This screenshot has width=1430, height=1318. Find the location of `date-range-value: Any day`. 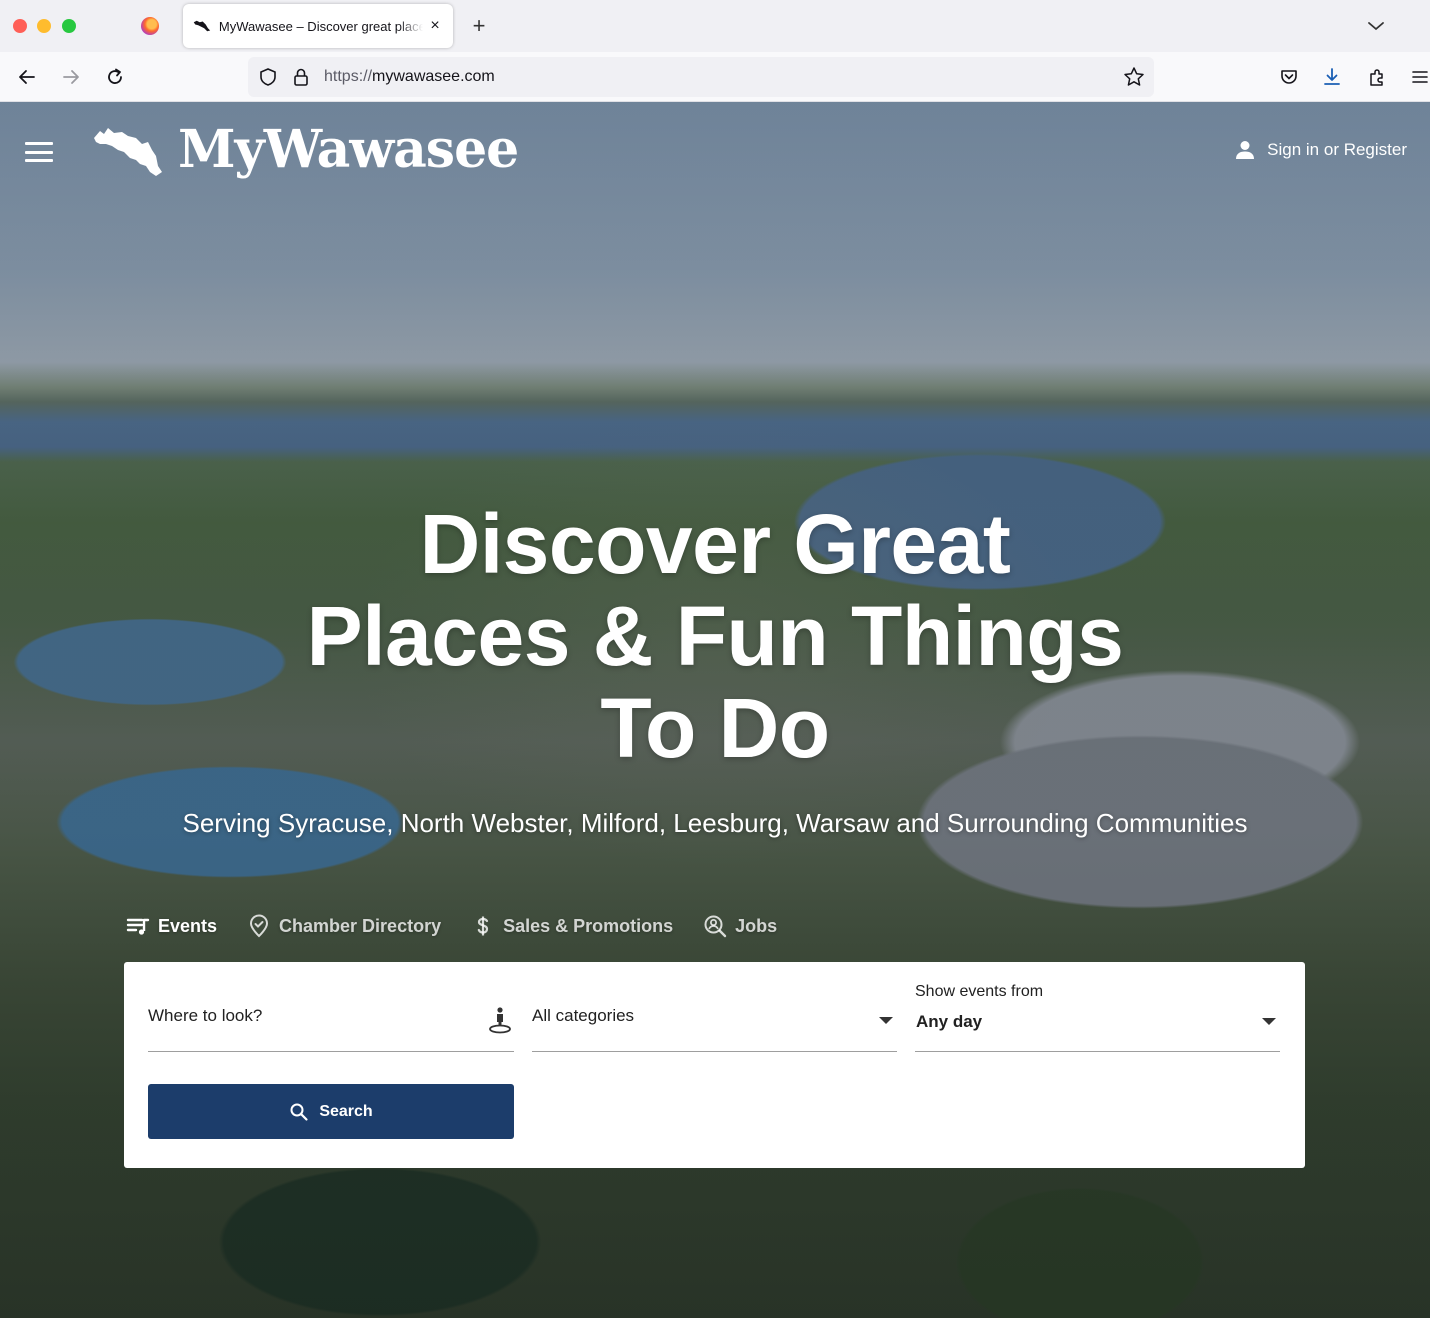

date-range-value: Any day is located at coordinates (949, 1021).